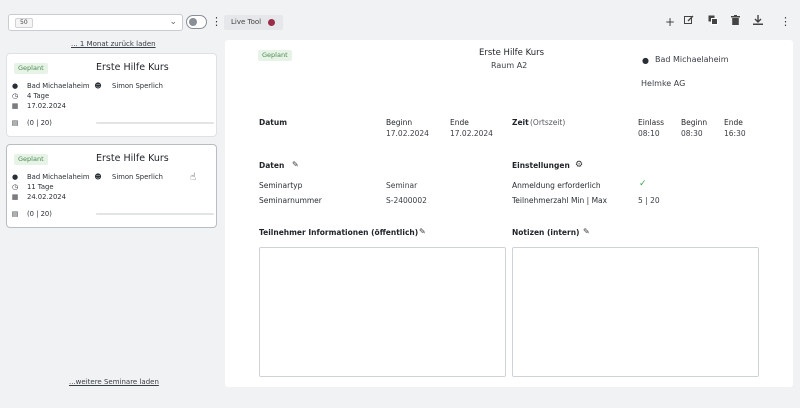 The height and width of the screenshot is (408, 800). Describe the element at coordinates (692, 59) in the screenshot. I see `detail-location: Bad Michaelaheim` at that location.